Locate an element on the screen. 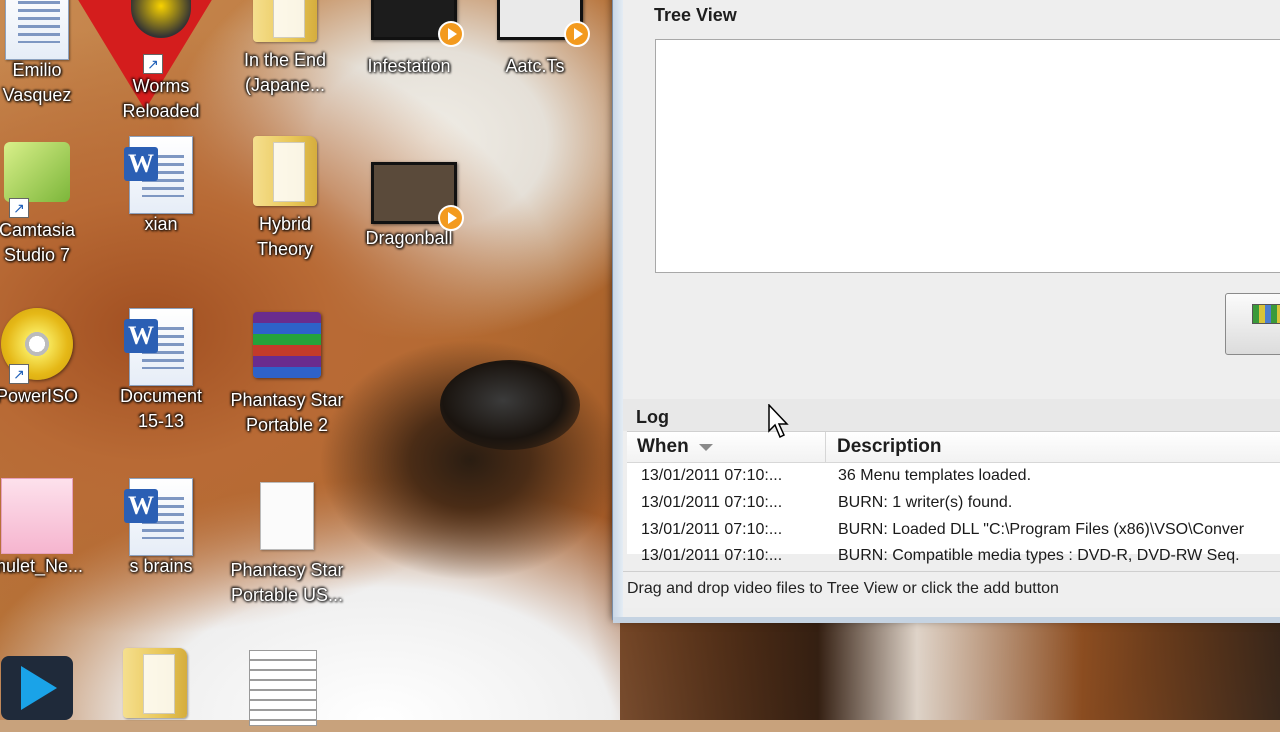  log-description: 36 Menu templates loaded. is located at coordinates (935, 475).